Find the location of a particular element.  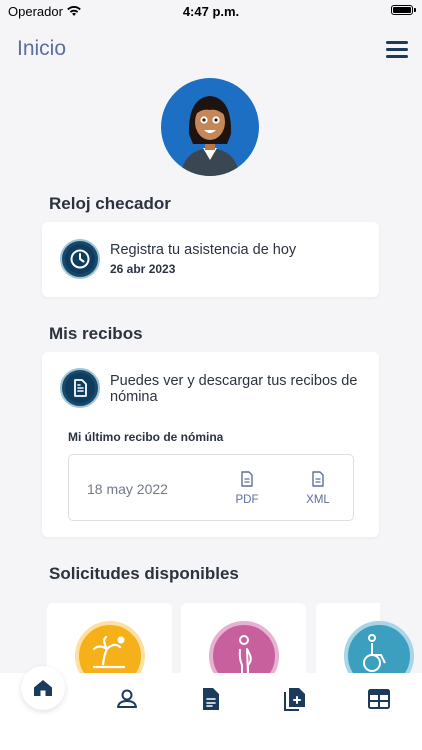

clock-time: 4:47 p.m. is located at coordinates (211, 11).